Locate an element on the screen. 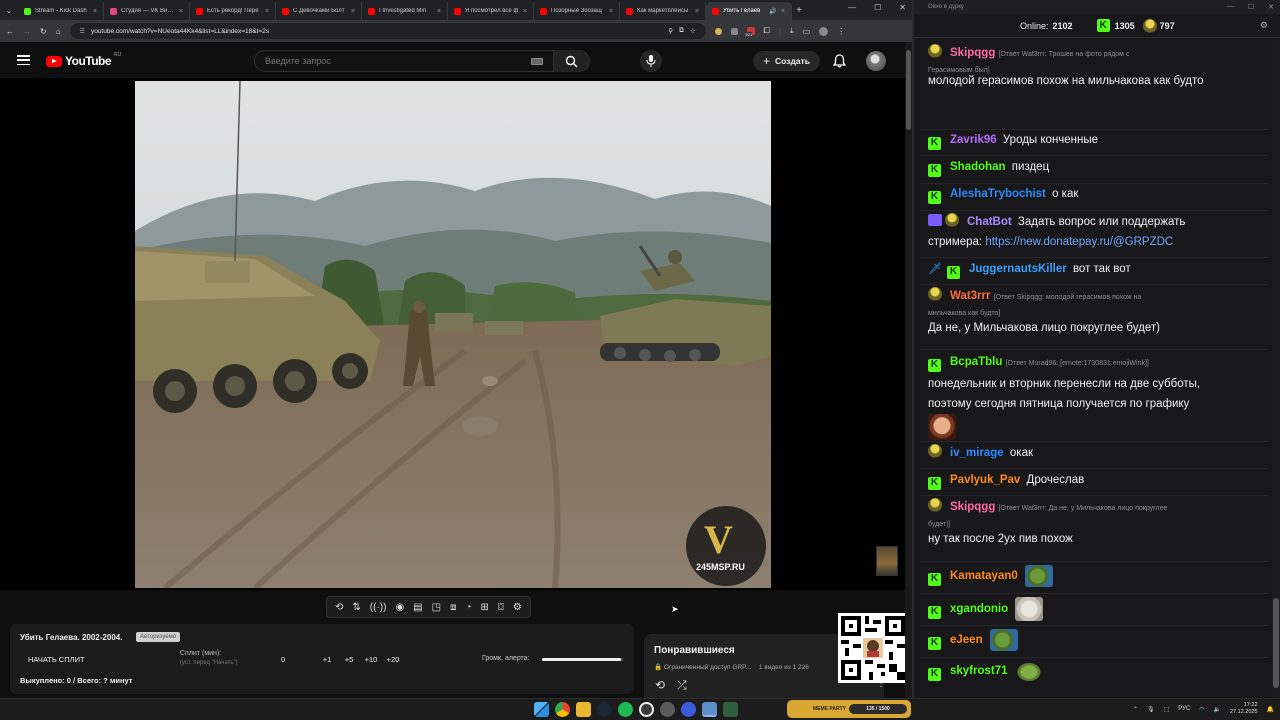 This screenshot has height=720, width=1280. search-input is located at coordinates (393, 61).